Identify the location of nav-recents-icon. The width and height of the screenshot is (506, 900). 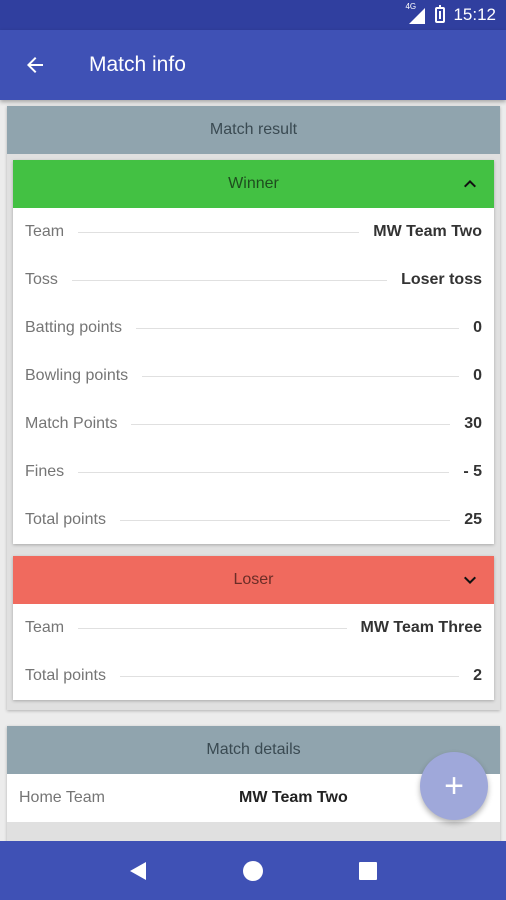
(368, 870).